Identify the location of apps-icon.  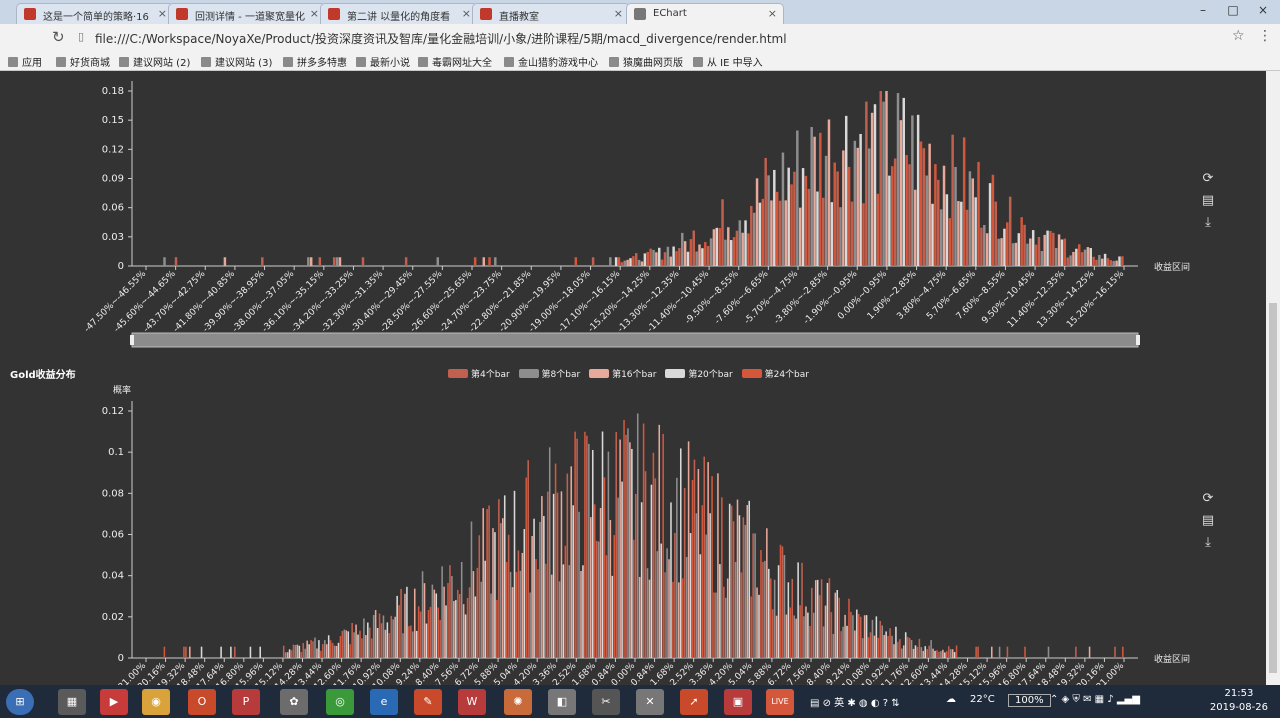
(13, 62).